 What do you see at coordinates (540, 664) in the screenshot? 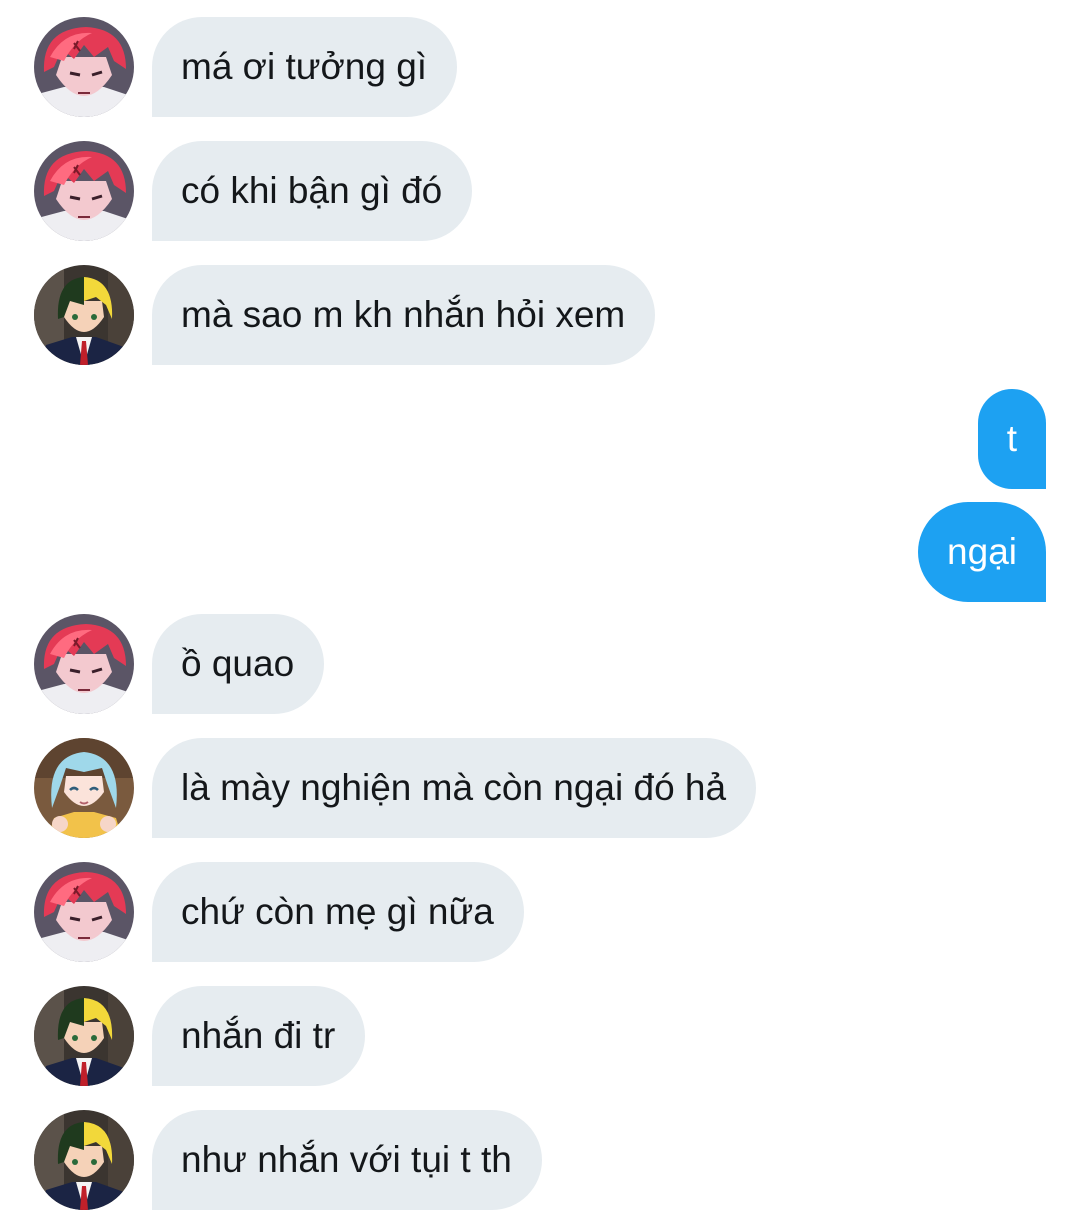
I see `message-row: ồ quao` at bounding box center [540, 664].